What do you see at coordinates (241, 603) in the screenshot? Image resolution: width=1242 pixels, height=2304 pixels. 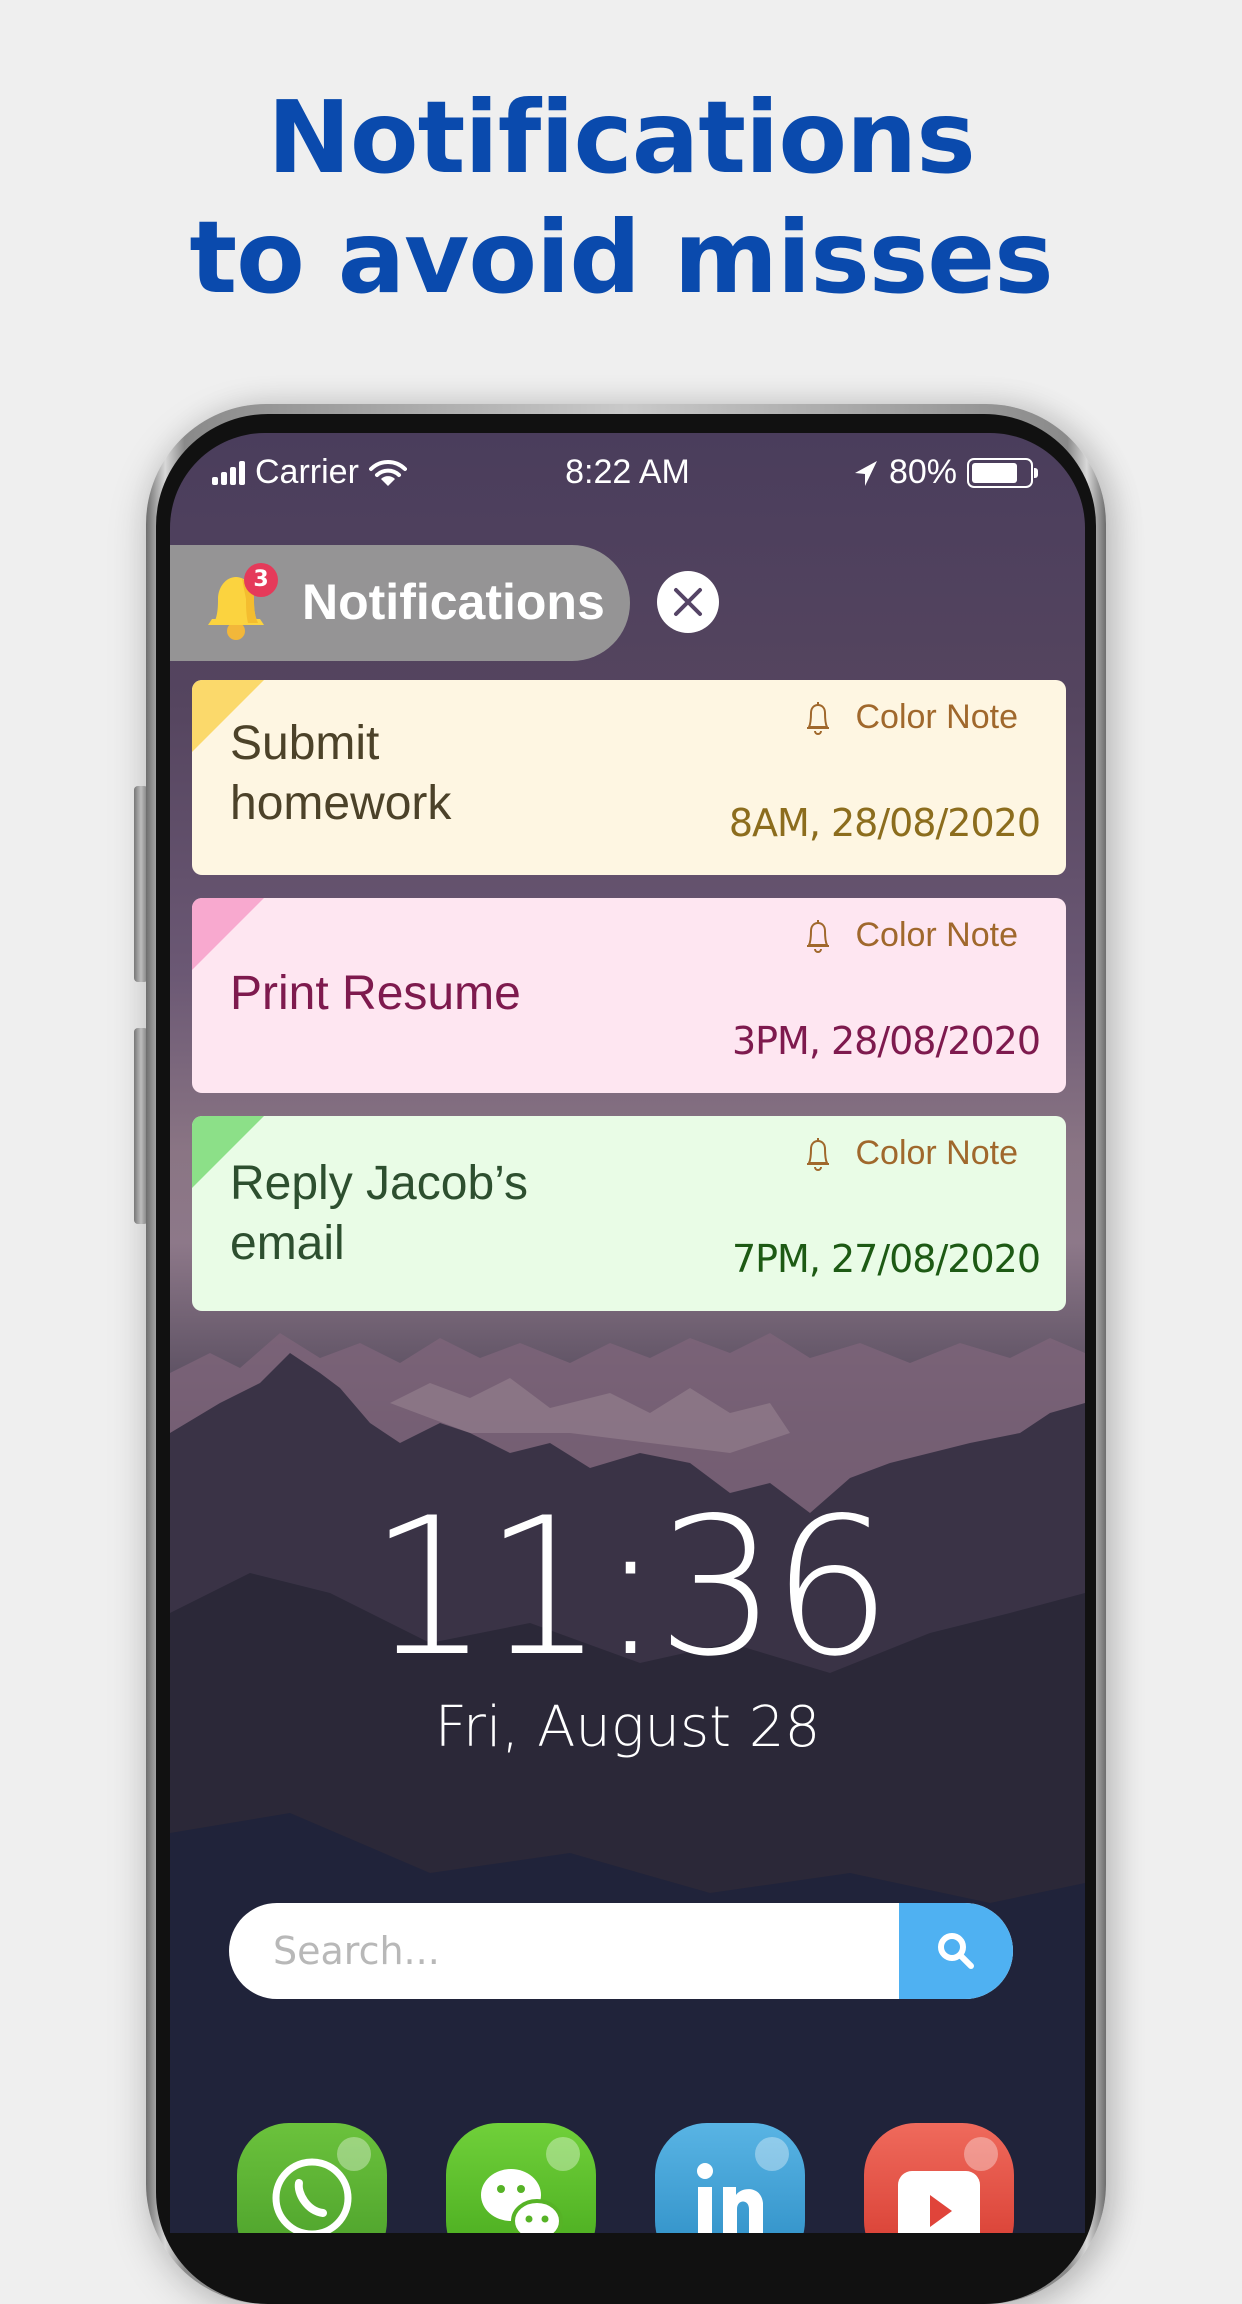 I see `notification-bell: 3` at bounding box center [241, 603].